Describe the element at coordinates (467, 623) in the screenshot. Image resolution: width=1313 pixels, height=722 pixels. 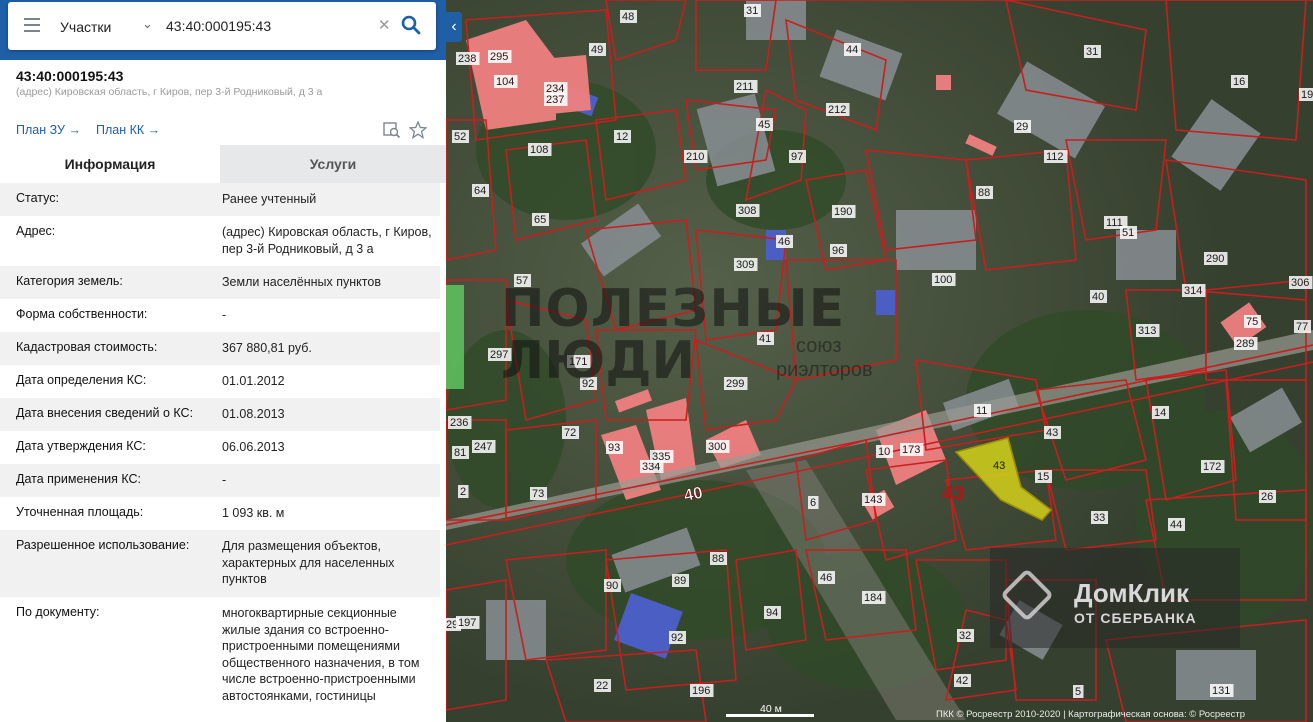
I see `parcel-label: 197` at that location.